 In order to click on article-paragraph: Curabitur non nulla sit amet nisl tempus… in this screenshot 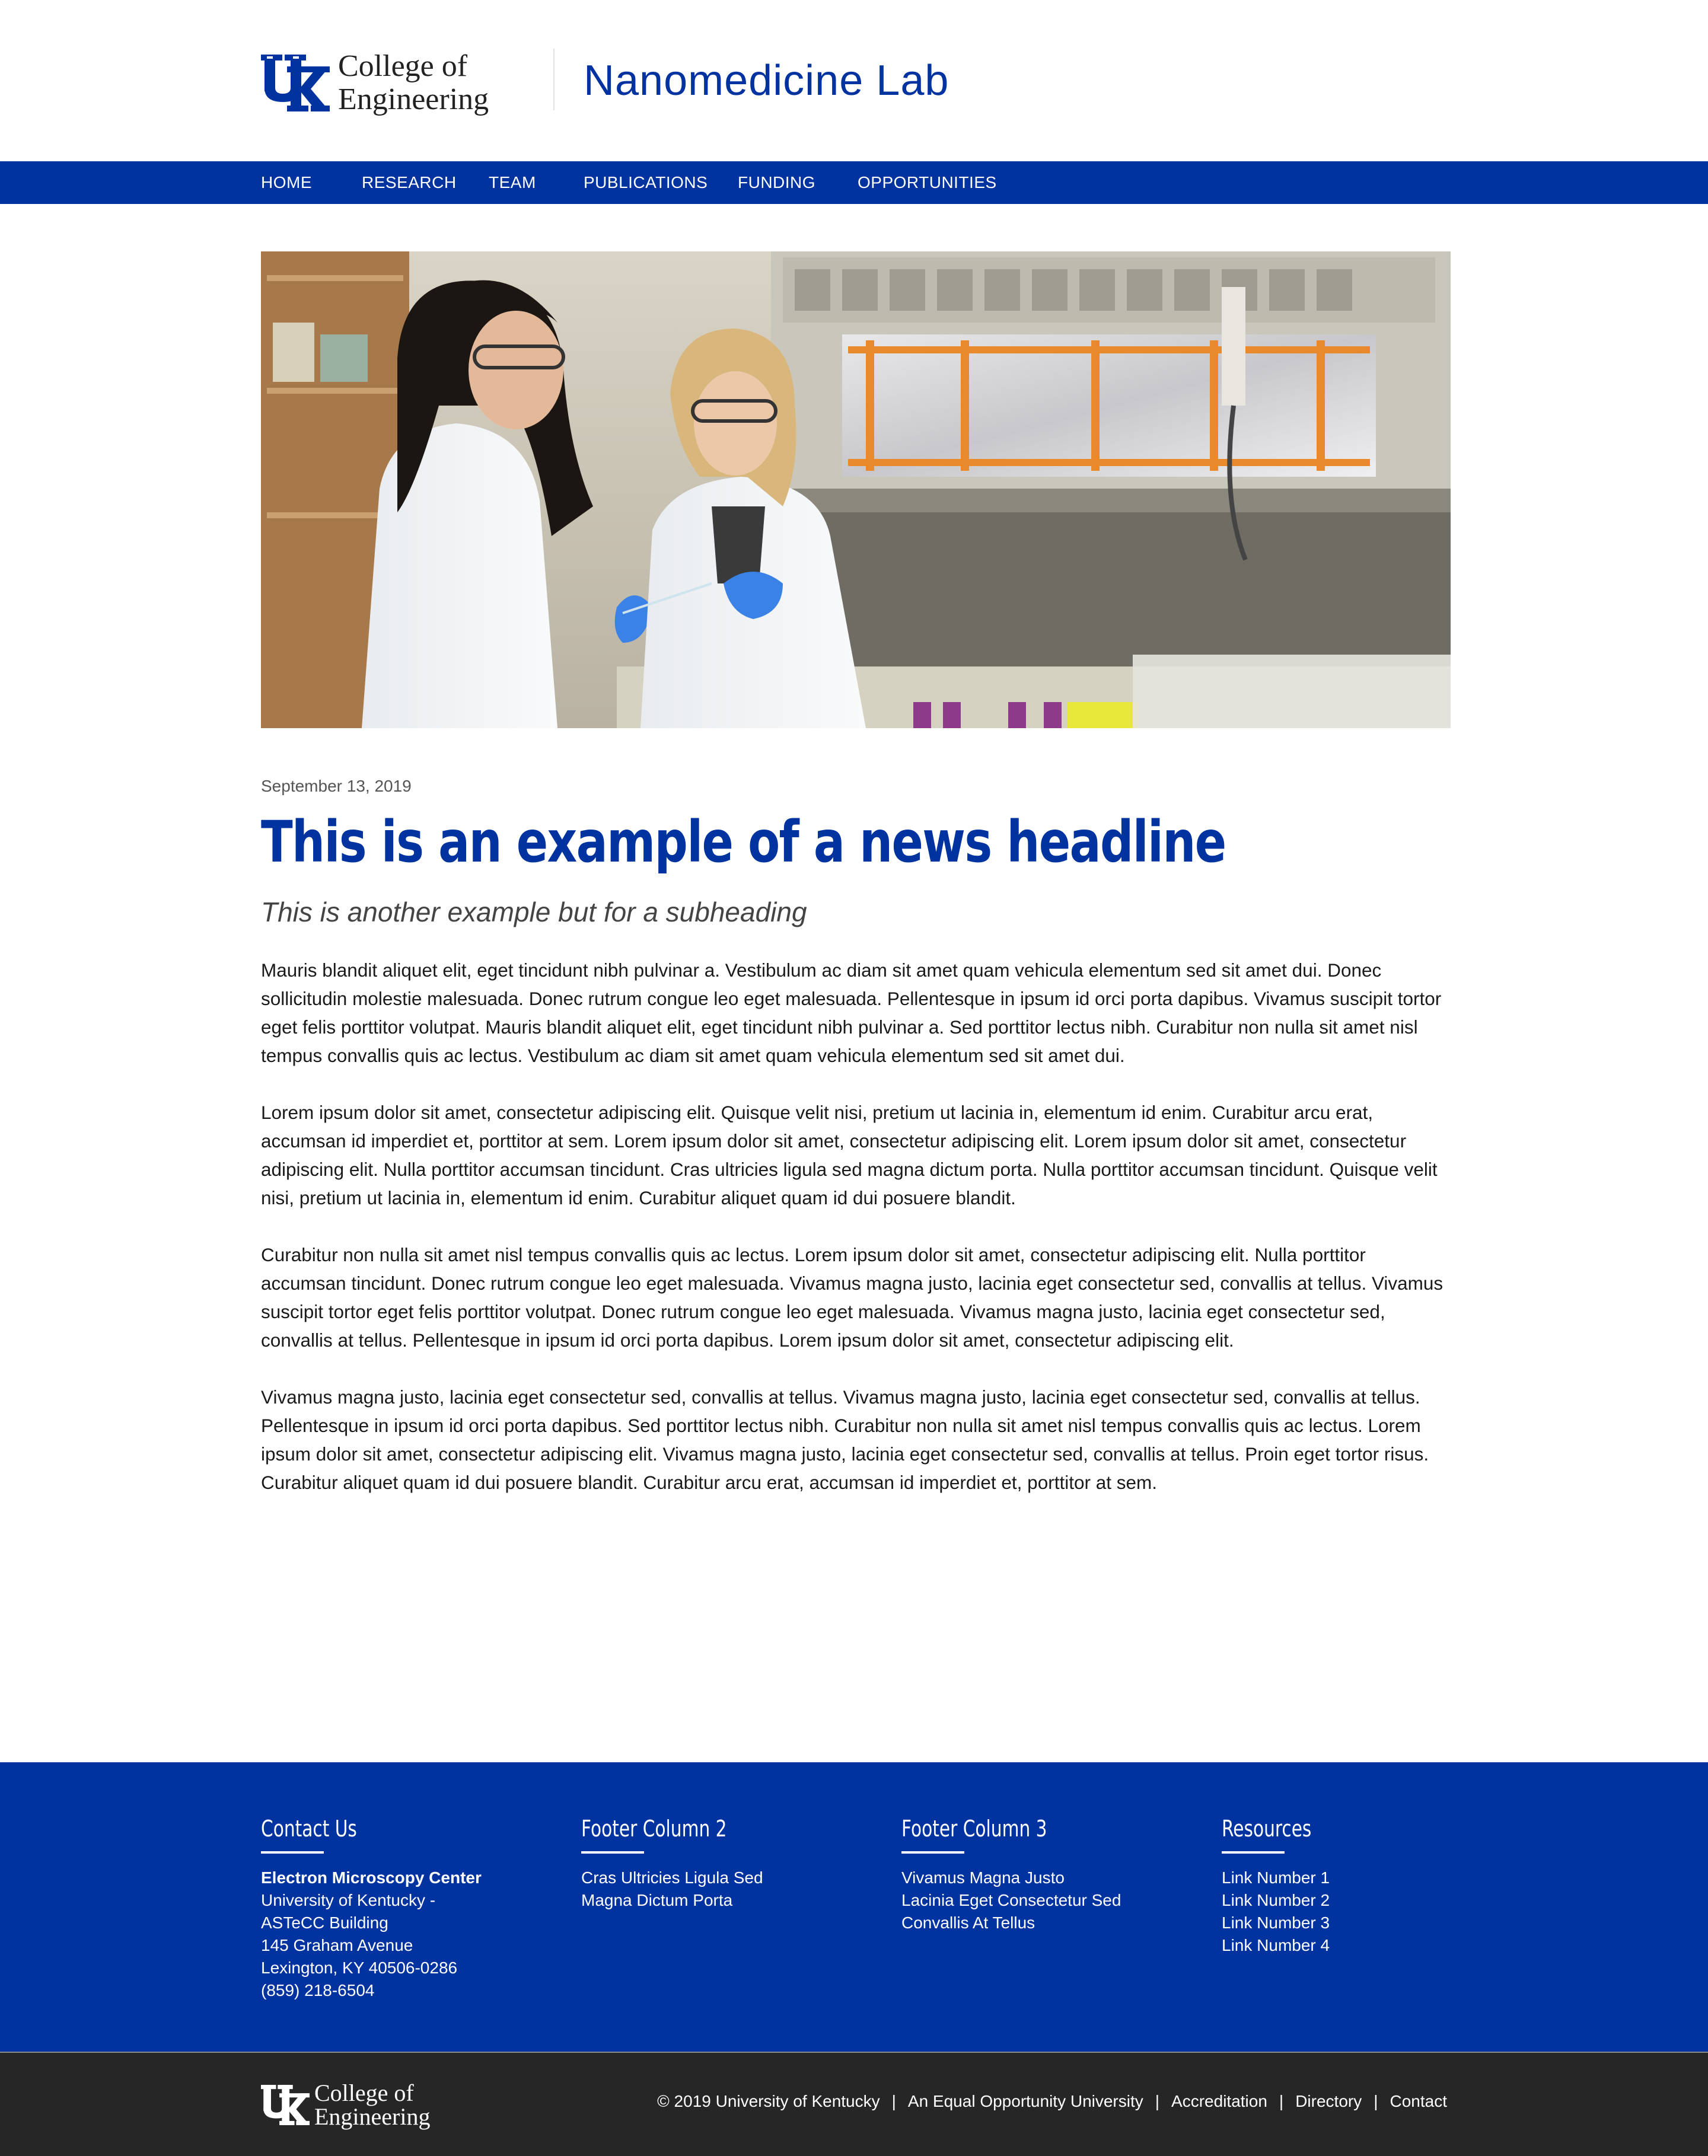, I will do `click(852, 1297)`.